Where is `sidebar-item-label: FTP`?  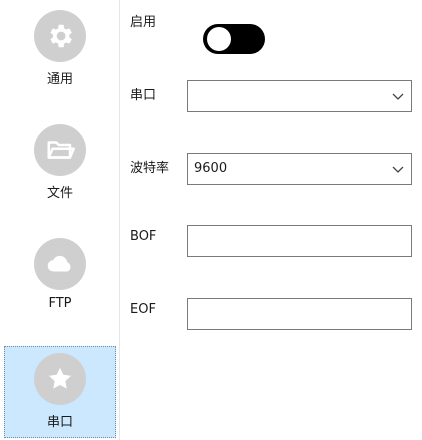 sidebar-item-label: FTP is located at coordinates (60, 303).